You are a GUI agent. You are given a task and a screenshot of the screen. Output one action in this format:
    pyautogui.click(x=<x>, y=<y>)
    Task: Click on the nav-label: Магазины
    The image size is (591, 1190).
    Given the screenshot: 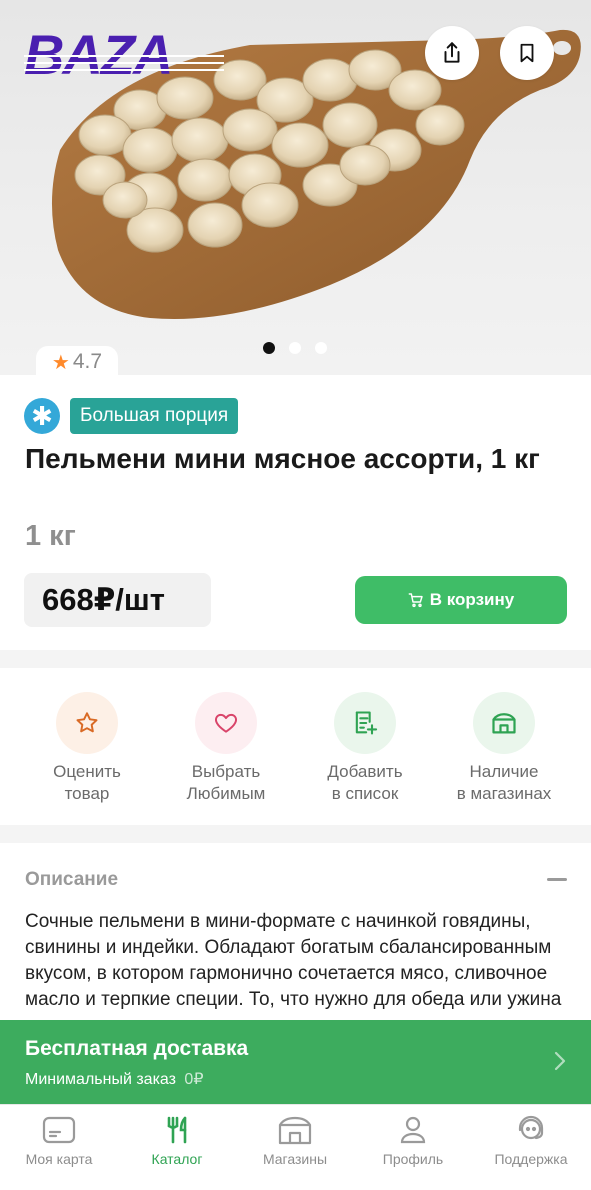 What is the action you would take?
    pyautogui.click(x=295, y=1159)
    